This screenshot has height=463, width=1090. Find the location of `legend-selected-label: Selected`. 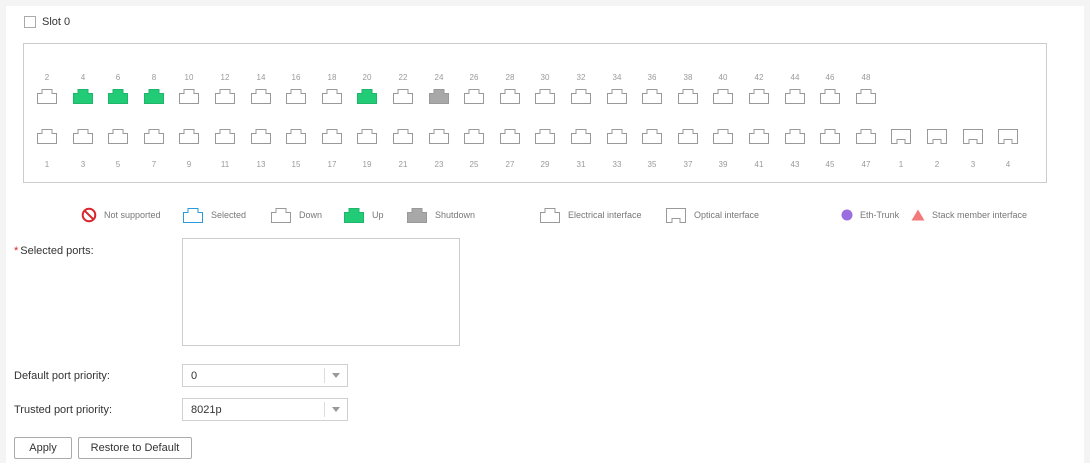

legend-selected-label: Selected is located at coordinates (229, 215).